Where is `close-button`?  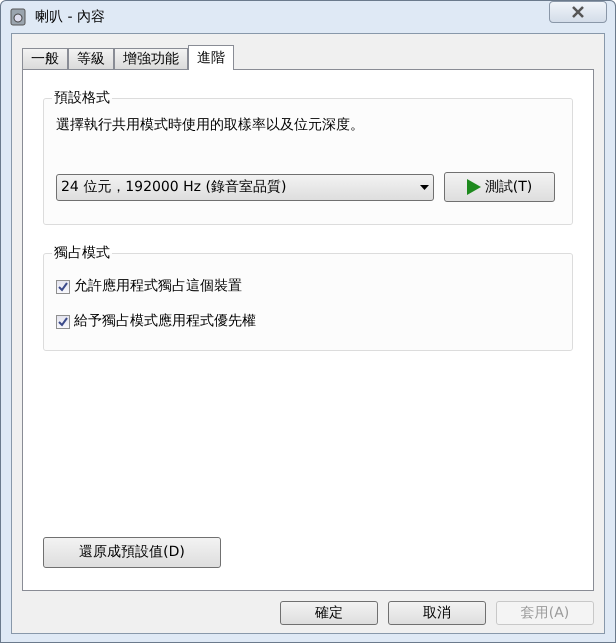
close-button is located at coordinates (578, 12).